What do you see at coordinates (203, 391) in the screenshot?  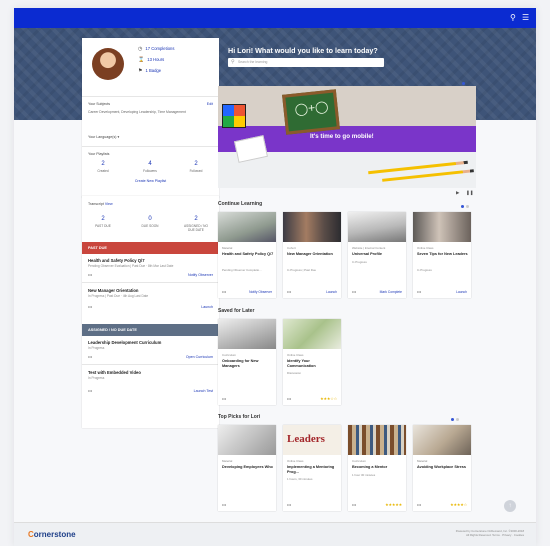 I see `launch-test-button: Launch Test` at bounding box center [203, 391].